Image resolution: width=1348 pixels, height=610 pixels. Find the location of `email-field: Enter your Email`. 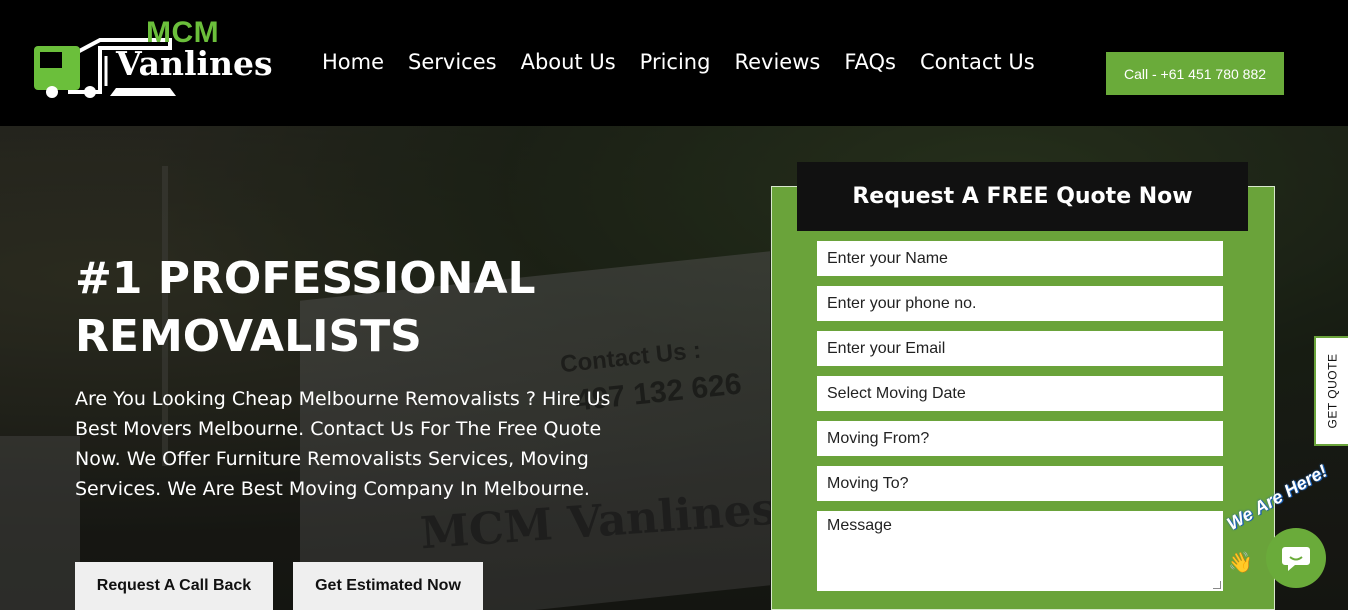

email-field: Enter your Email is located at coordinates (1020, 348).